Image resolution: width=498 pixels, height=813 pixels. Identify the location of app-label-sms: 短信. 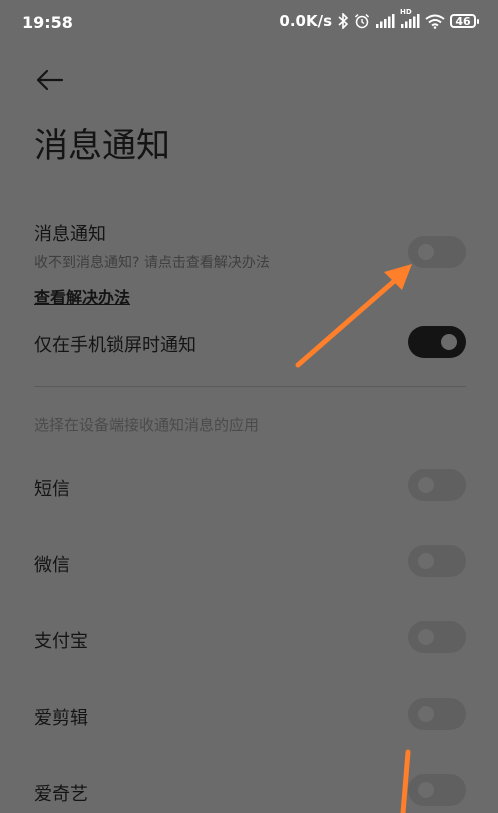
(52, 489).